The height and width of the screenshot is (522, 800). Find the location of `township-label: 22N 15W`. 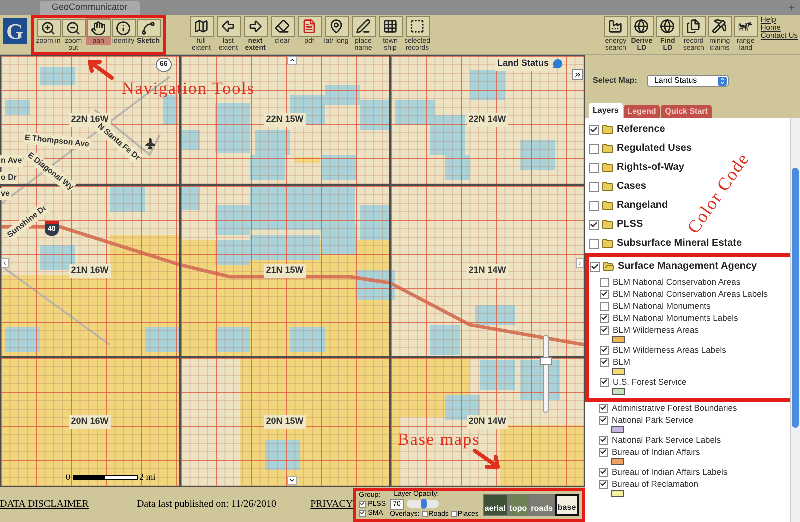

township-label: 22N 15W is located at coordinates (285, 120).